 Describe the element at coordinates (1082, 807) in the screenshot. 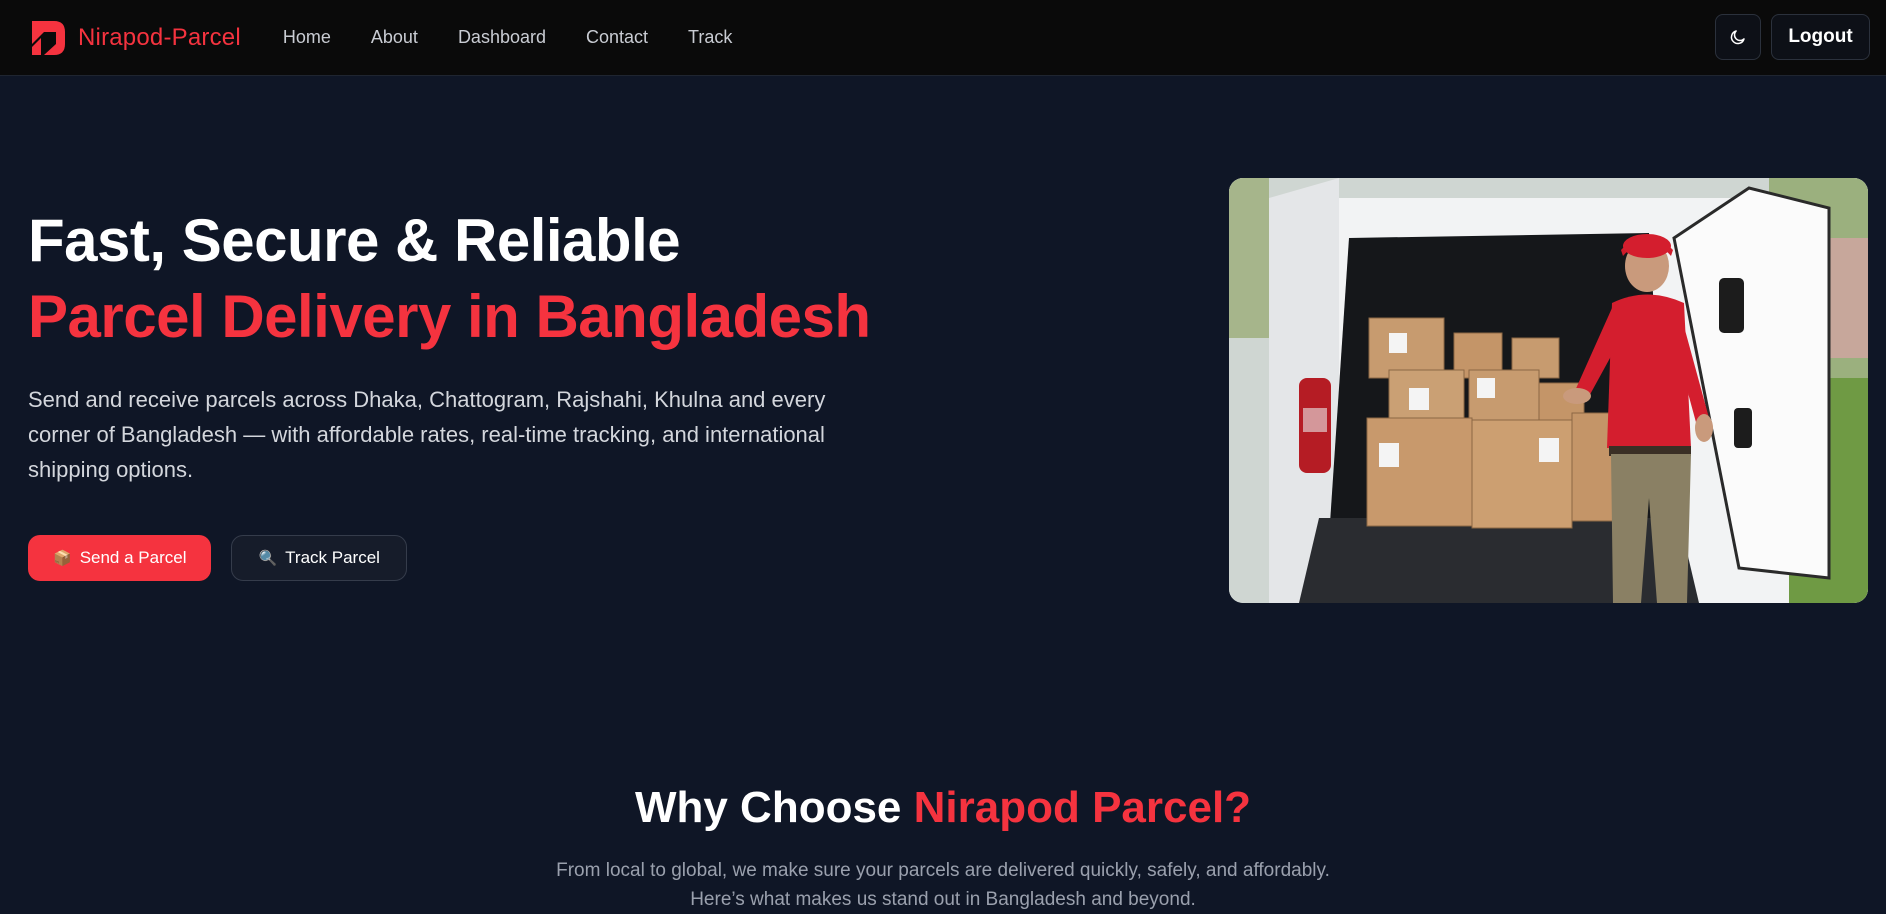

I see `why-title-accent: Nirapod Parcel?` at that location.